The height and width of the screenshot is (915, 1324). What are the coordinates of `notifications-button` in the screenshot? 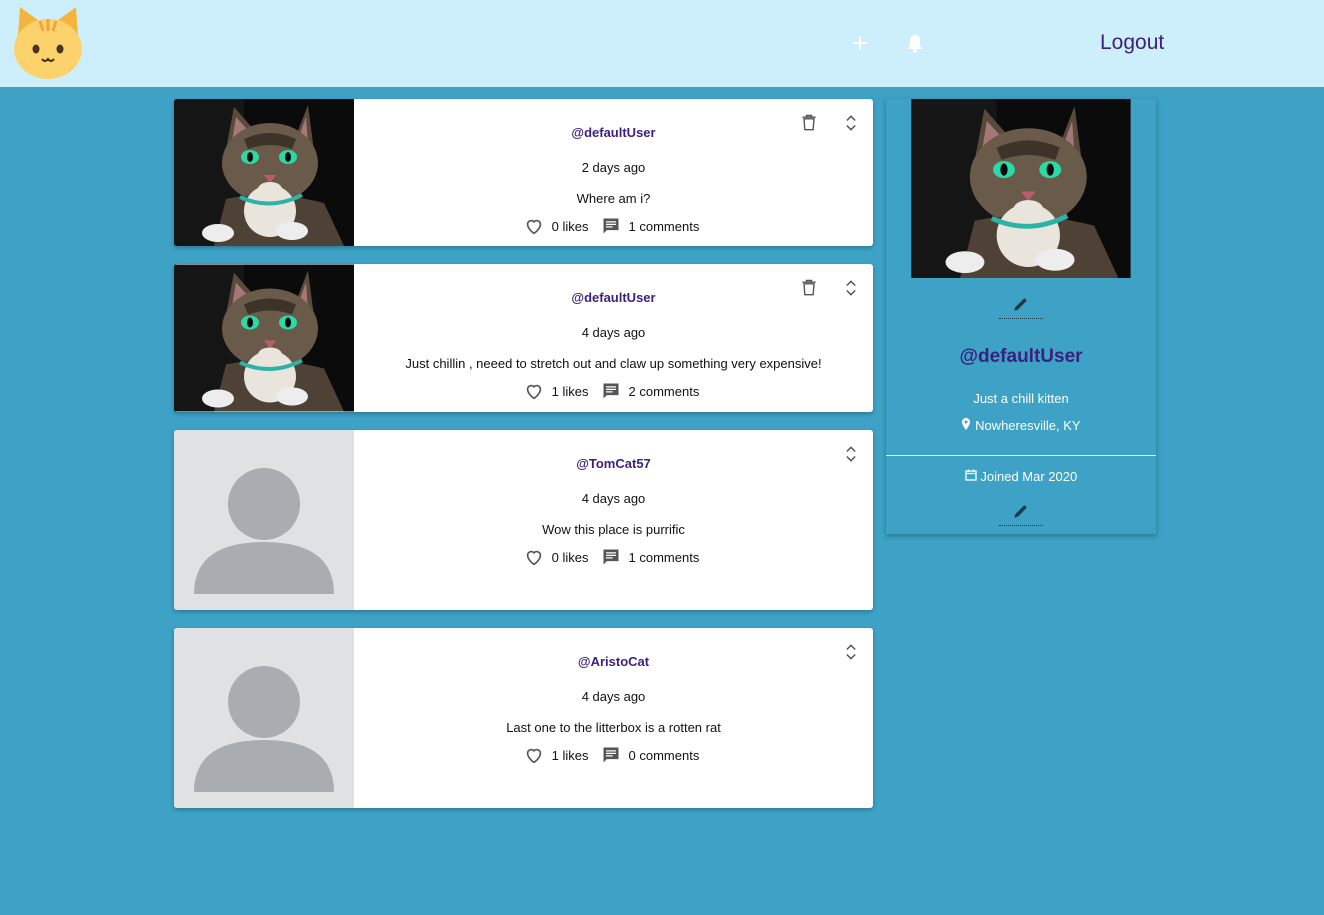 It's located at (915, 43).